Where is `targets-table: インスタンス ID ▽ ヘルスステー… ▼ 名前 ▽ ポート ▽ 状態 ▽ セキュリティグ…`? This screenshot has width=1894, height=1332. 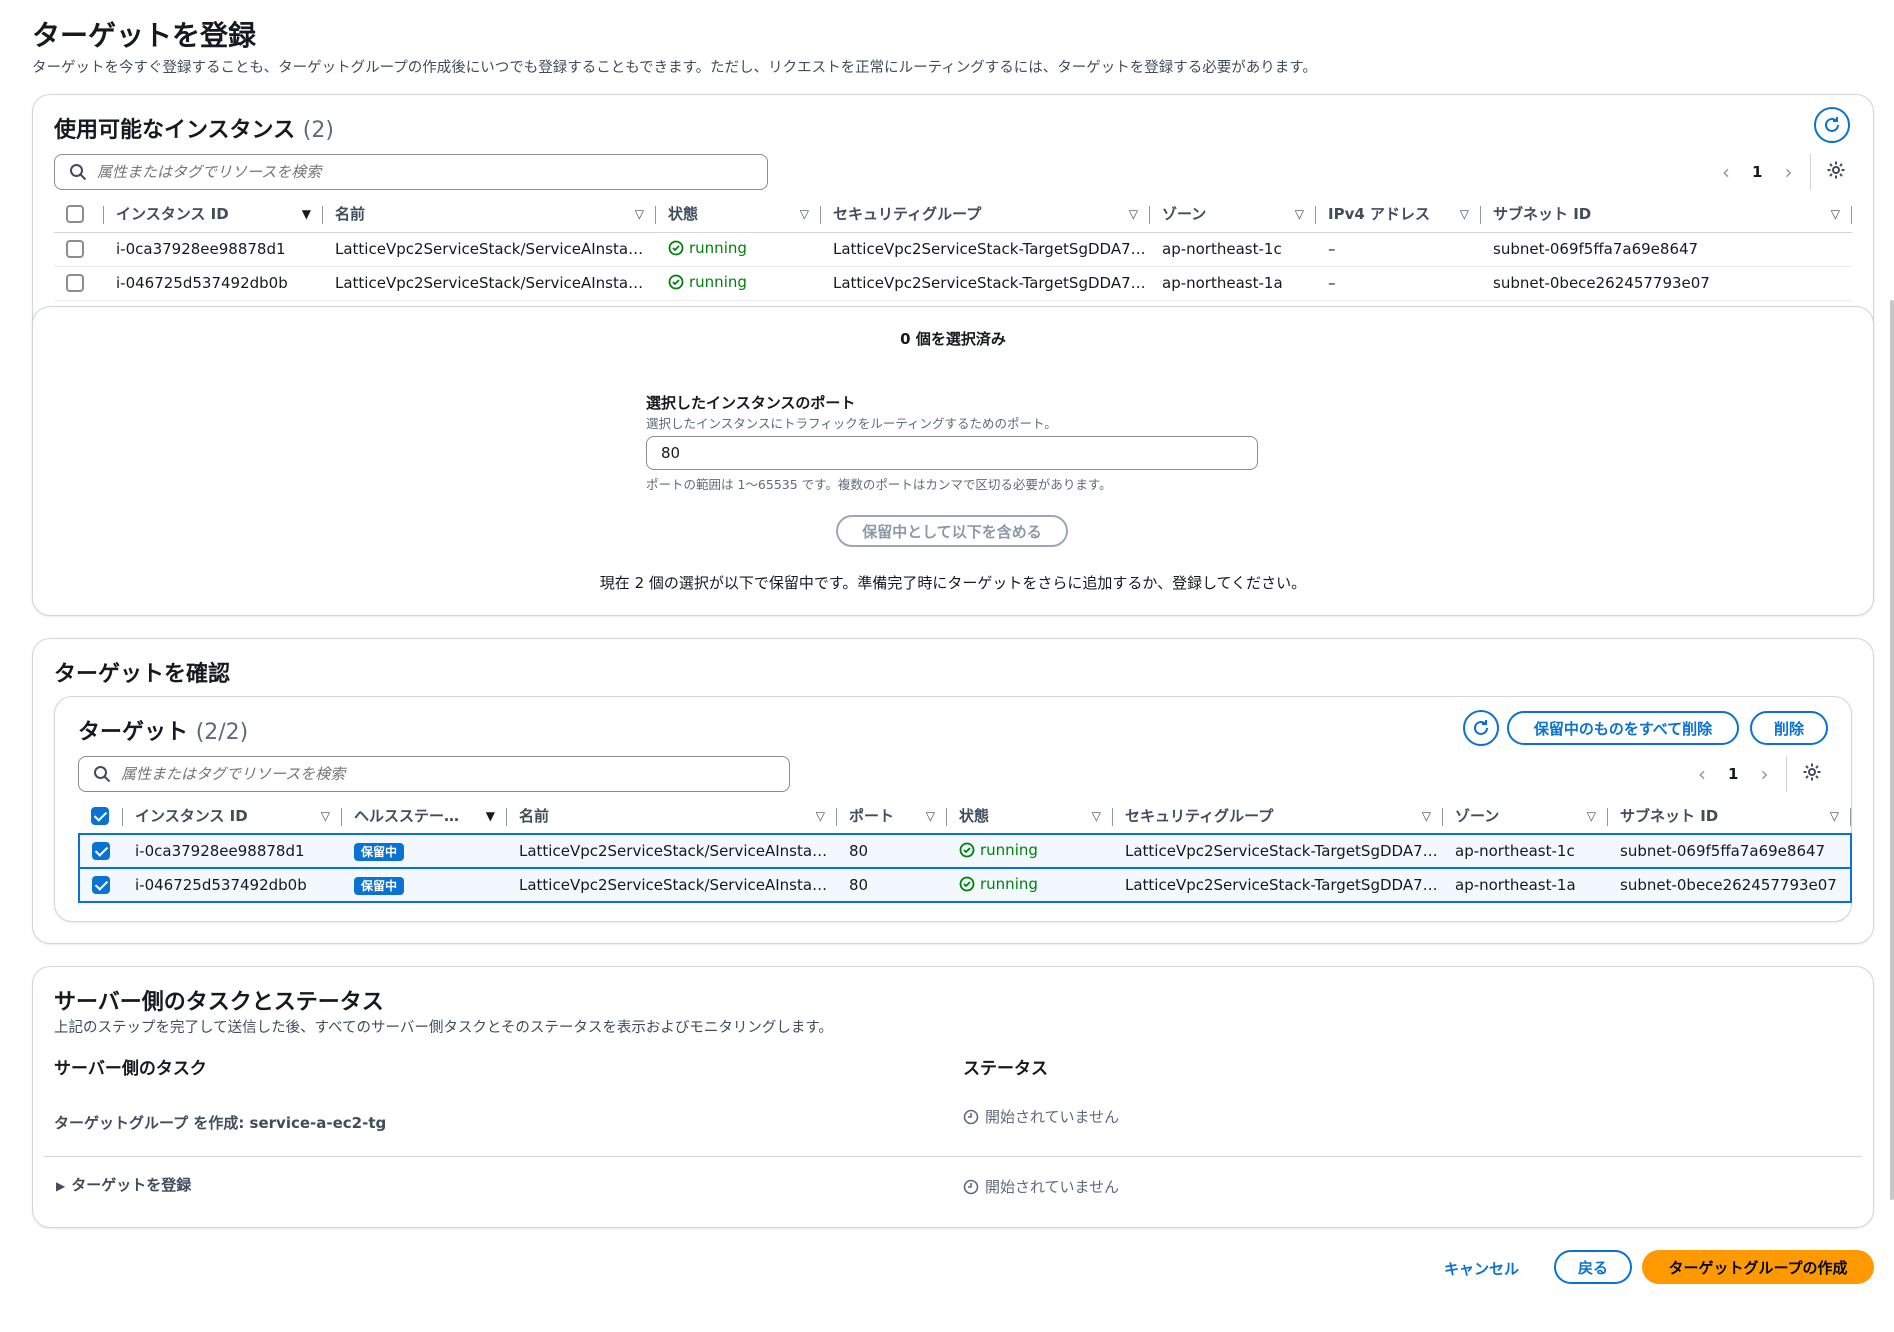 targets-table: インスタンス ID ▽ ヘルスステー… ▼ 名前 ▽ ポート ▽ 状態 ▽ セキュリティグ… is located at coordinates (965, 850).